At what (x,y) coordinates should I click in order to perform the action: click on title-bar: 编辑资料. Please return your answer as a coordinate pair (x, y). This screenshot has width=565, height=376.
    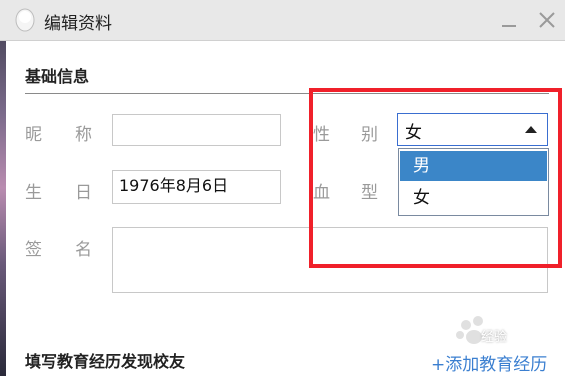
    Looking at the image, I should click on (282, 20).